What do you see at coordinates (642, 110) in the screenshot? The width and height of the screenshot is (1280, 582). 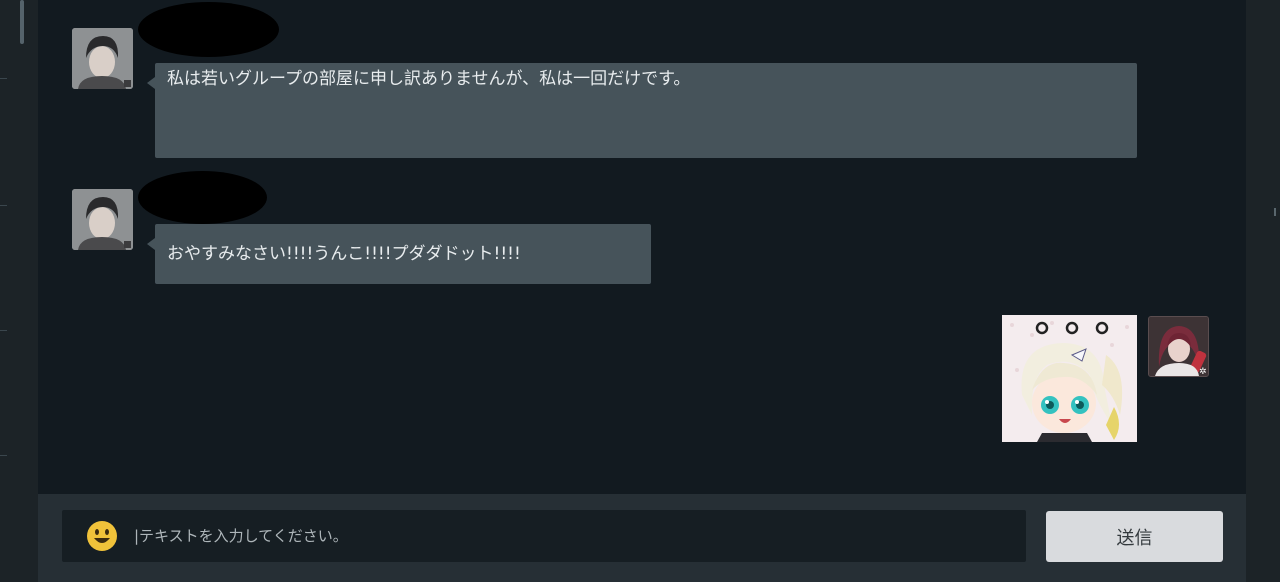 I see `message-bubble: 私は若いグループの部屋に申し訳ありませんが、私は一回だけです。` at bounding box center [642, 110].